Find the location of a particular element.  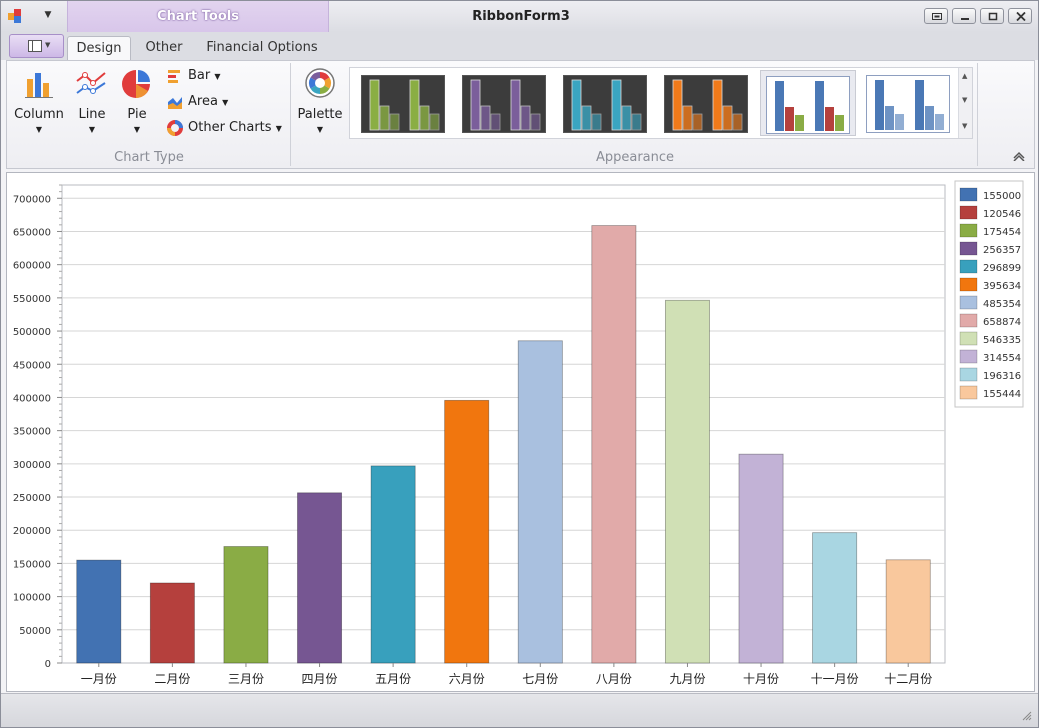

legend-item: 314554 is located at coordinates (1002, 358).